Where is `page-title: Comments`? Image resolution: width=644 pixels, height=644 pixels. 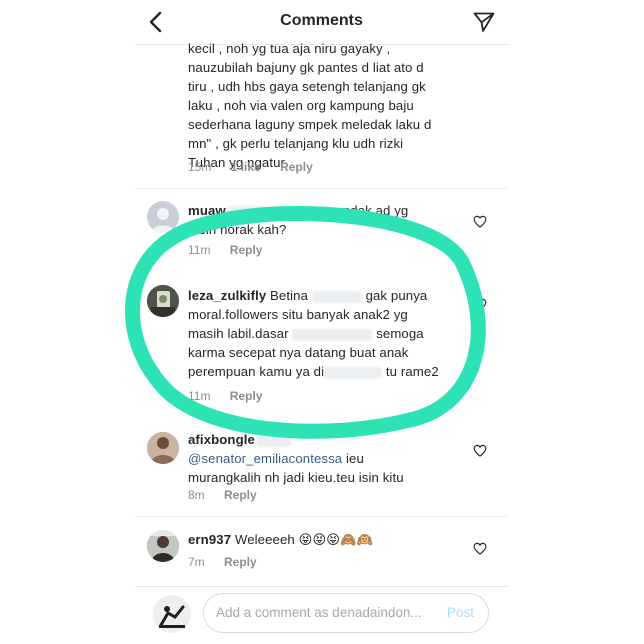 page-title: Comments is located at coordinates (321, 20).